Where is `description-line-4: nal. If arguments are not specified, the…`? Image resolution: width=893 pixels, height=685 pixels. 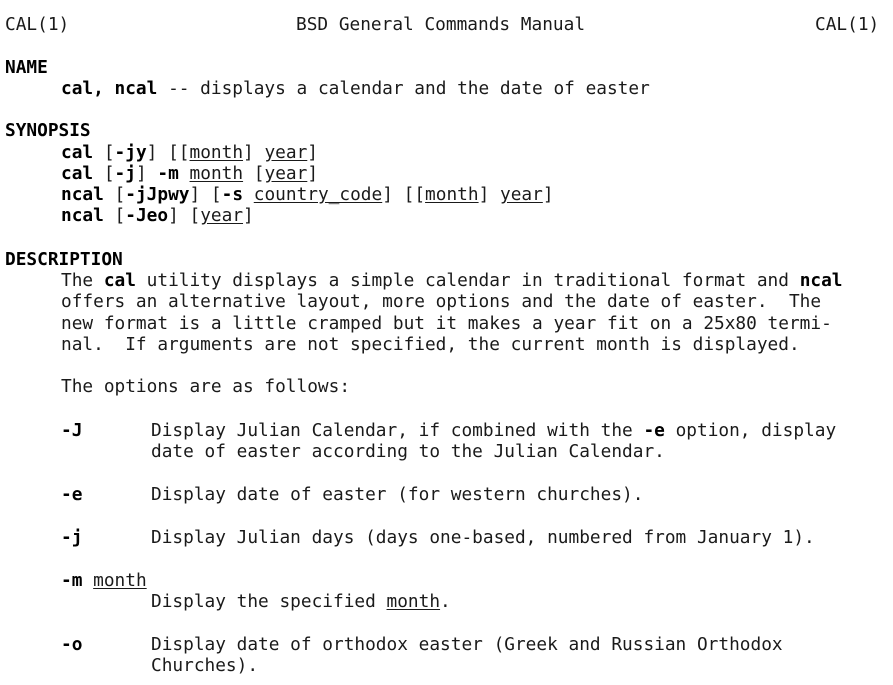
description-line-4: nal. If arguments are not specified, the… is located at coordinates (430, 344).